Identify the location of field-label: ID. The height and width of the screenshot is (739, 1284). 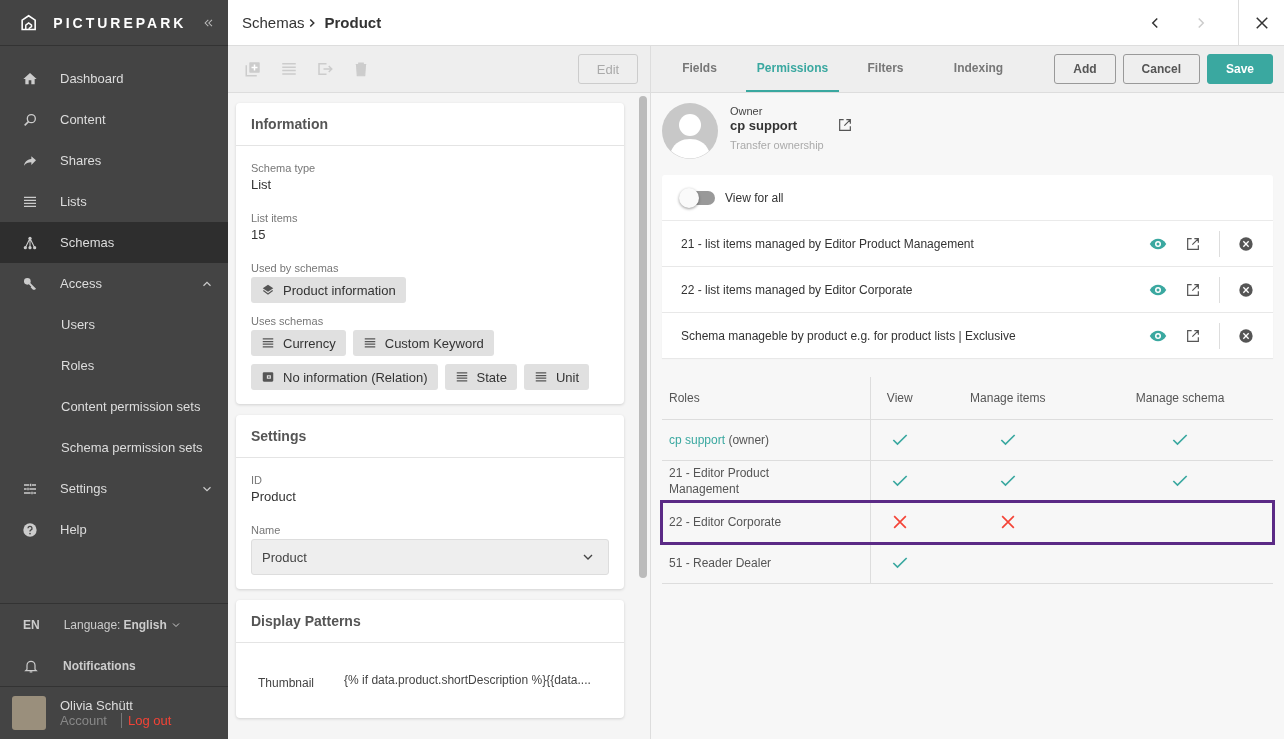
(257, 480).